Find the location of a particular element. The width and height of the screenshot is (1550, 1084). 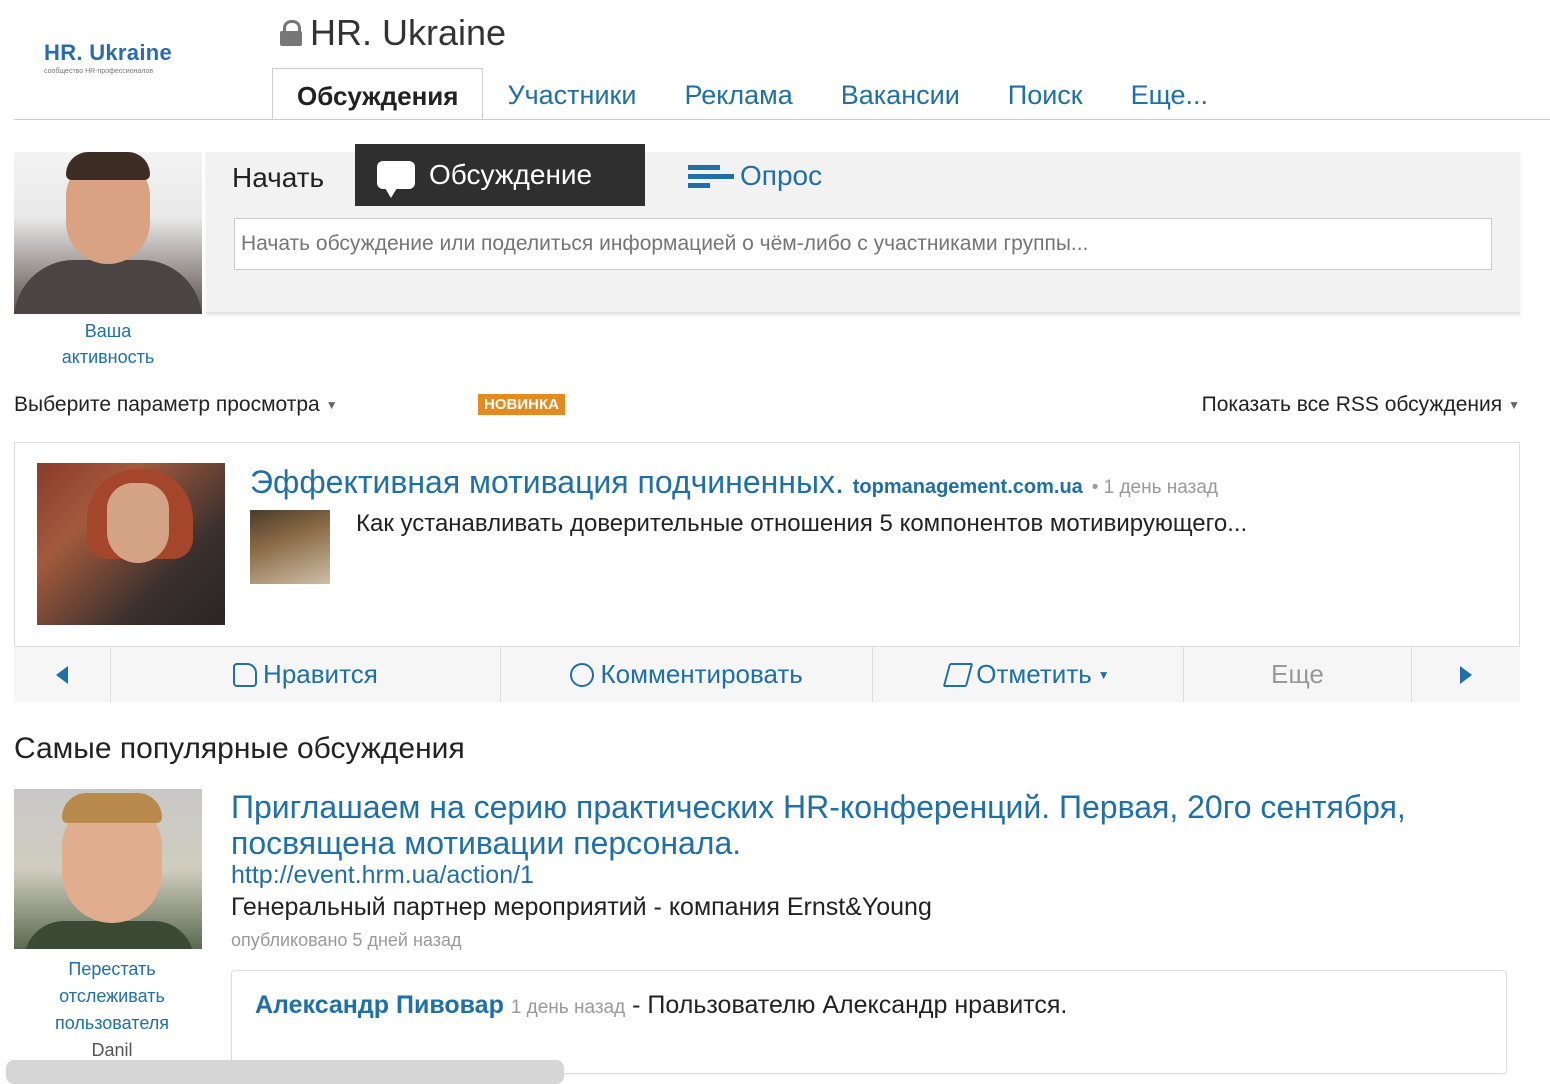

arrow-right-icon is located at coordinates (1466, 674).